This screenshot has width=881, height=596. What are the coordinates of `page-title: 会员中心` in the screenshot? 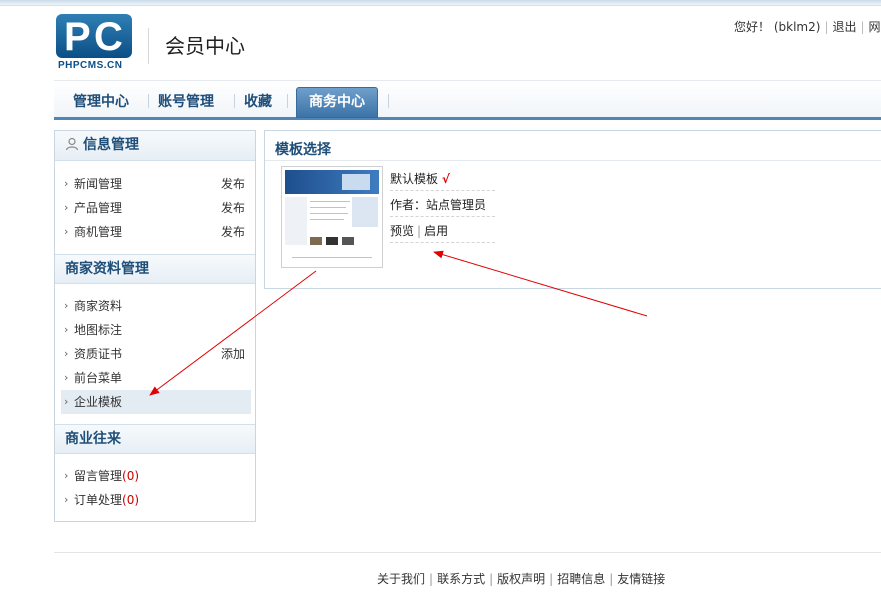 It's located at (205, 46).